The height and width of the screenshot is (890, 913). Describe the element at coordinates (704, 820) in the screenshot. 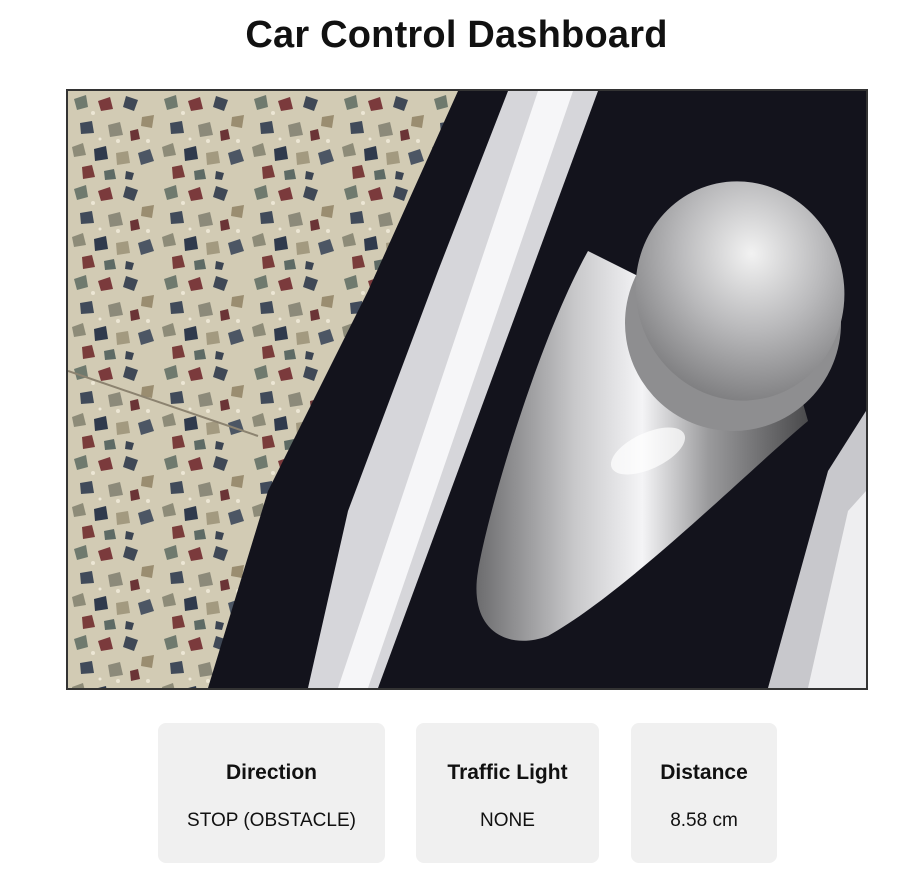

I see `distance-value: 8.58 cm` at that location.